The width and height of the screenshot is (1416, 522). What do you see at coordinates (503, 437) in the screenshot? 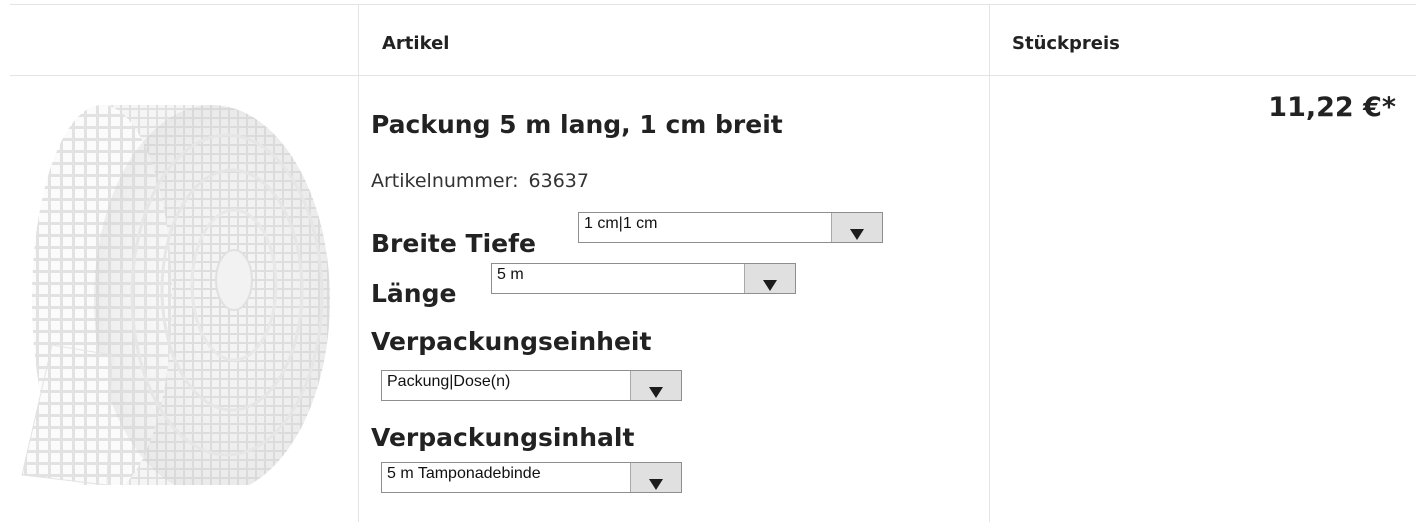
I see `option-label-packaging-content: Verpackungsinhalt` at bounding box center [503, 437].